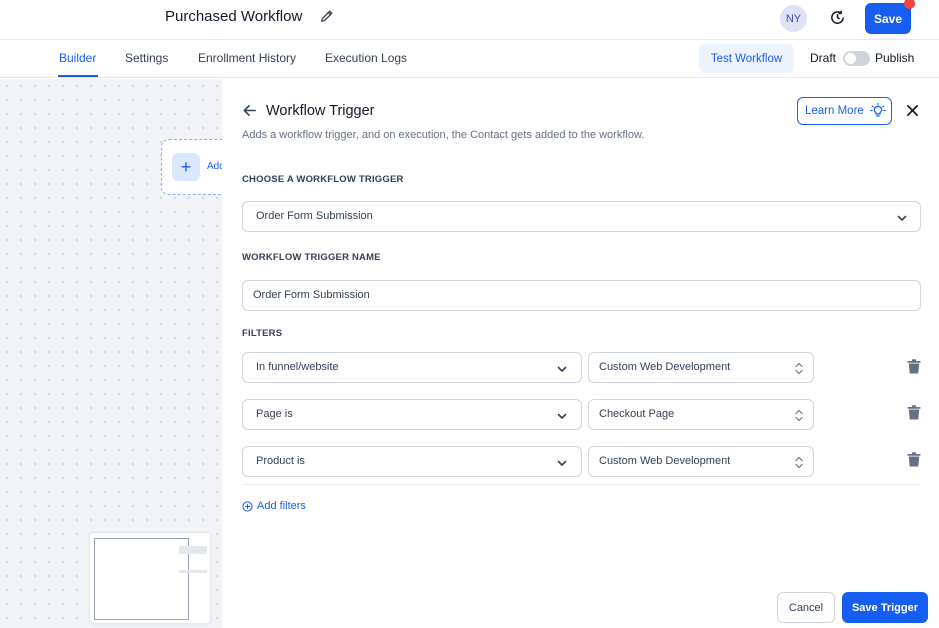  What do you see at coordinates (262, 333) in the screenshot?
I see `filters-label: FILTERS` at bounding box center [262, 333].